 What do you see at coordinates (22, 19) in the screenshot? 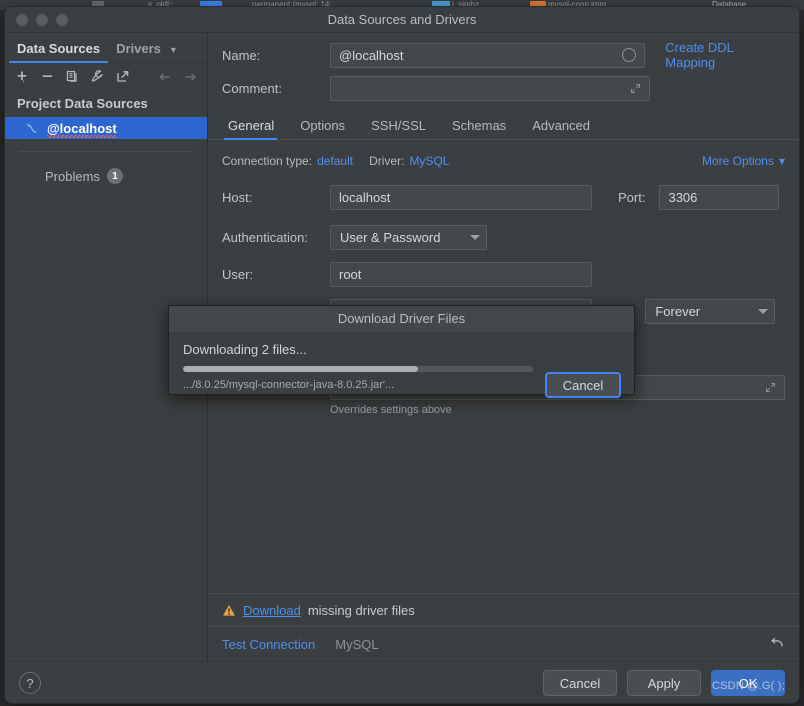
I see `close-button` at bounding box center [22, 19].